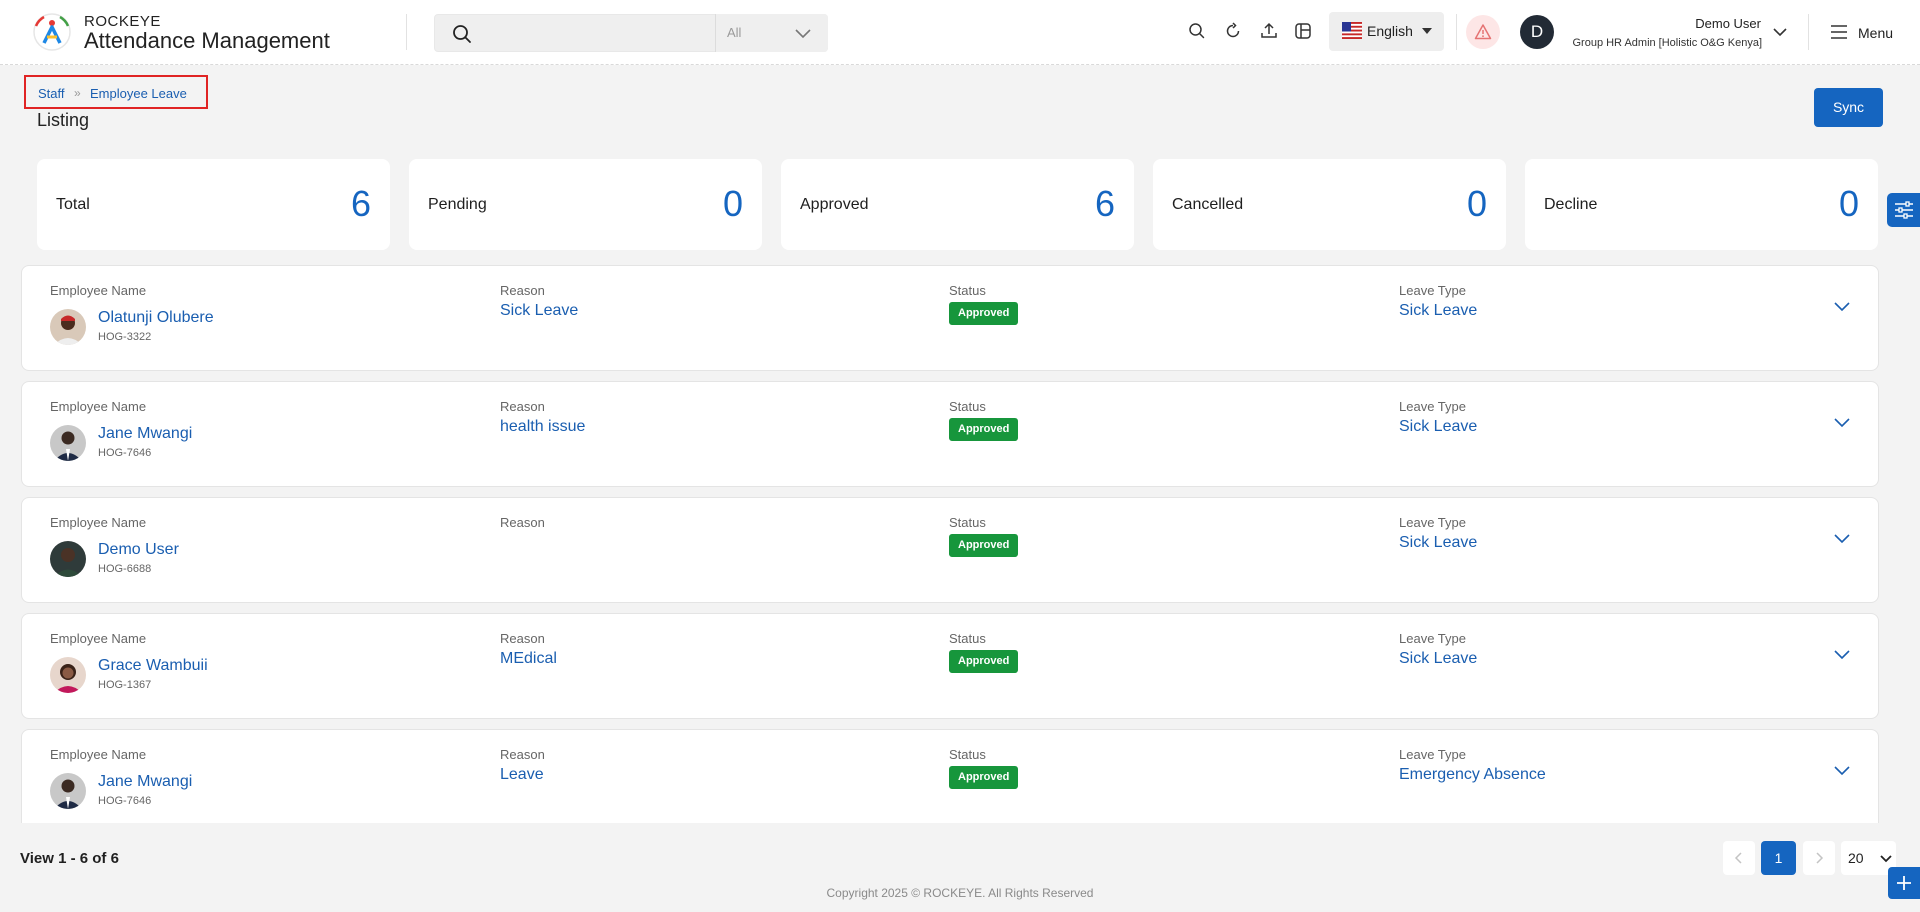 This screenshot has width=1920, height=912. Describe the element at coordinates (542, 427) in the screenshot. I see `reason-value: health issue` at that location.